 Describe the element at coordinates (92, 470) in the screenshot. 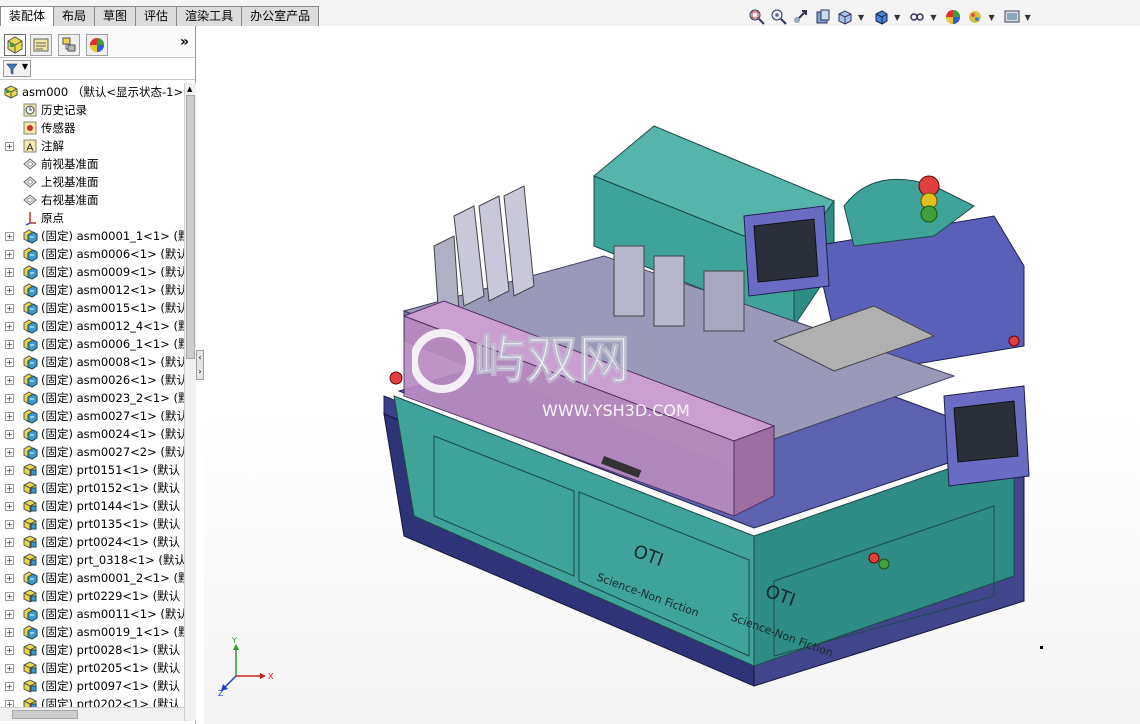

I see `tree-item: + (固定) prt0151<1> (默认` at that location.